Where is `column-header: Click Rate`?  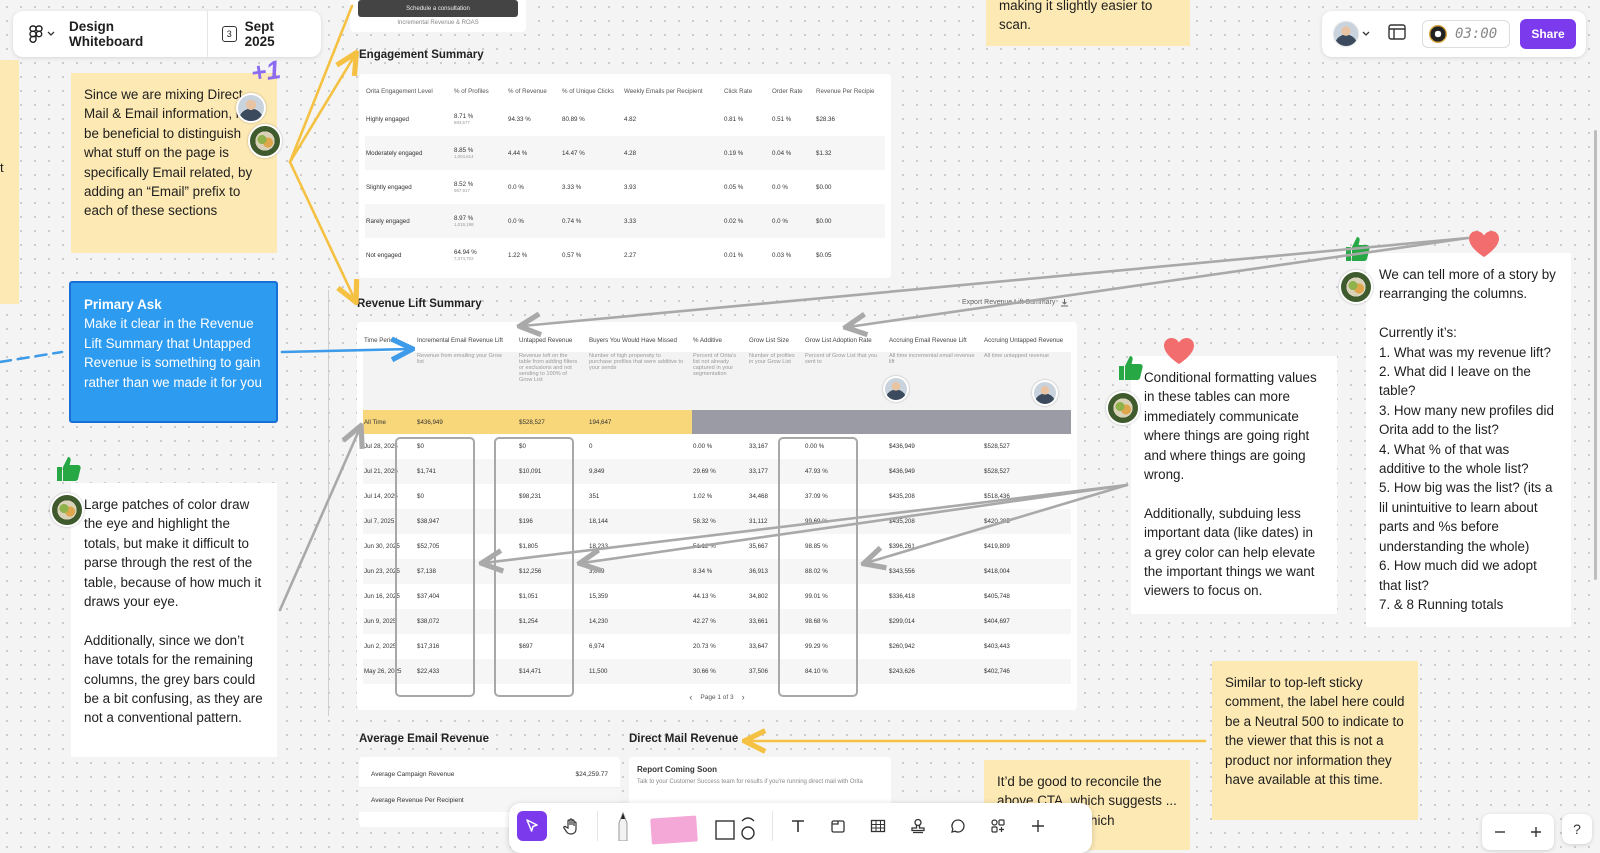 column-header: Click Rate is located at coordinates (738, 91).